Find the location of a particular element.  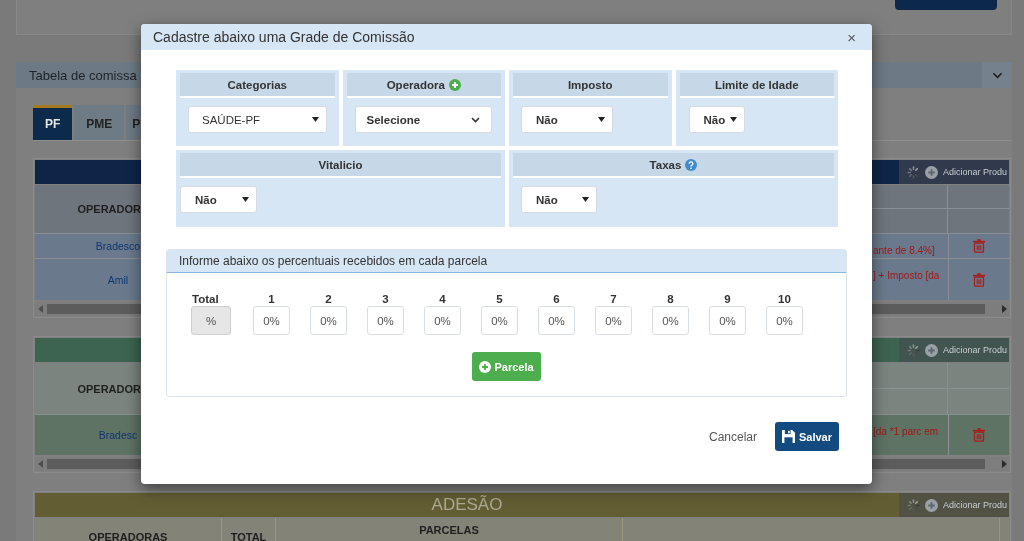

save-icon is located at coordinates (788, 436).